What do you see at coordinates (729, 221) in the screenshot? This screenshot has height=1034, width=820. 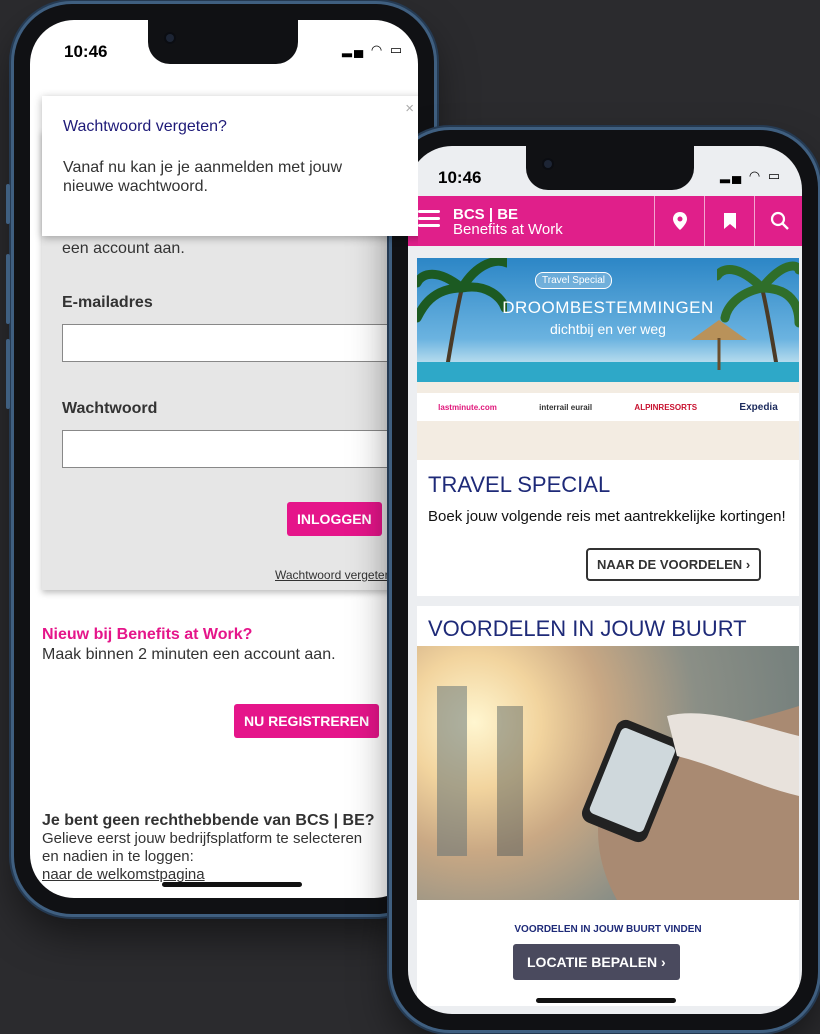 I see `bookmark-icon` at bounding box center [729, 221].